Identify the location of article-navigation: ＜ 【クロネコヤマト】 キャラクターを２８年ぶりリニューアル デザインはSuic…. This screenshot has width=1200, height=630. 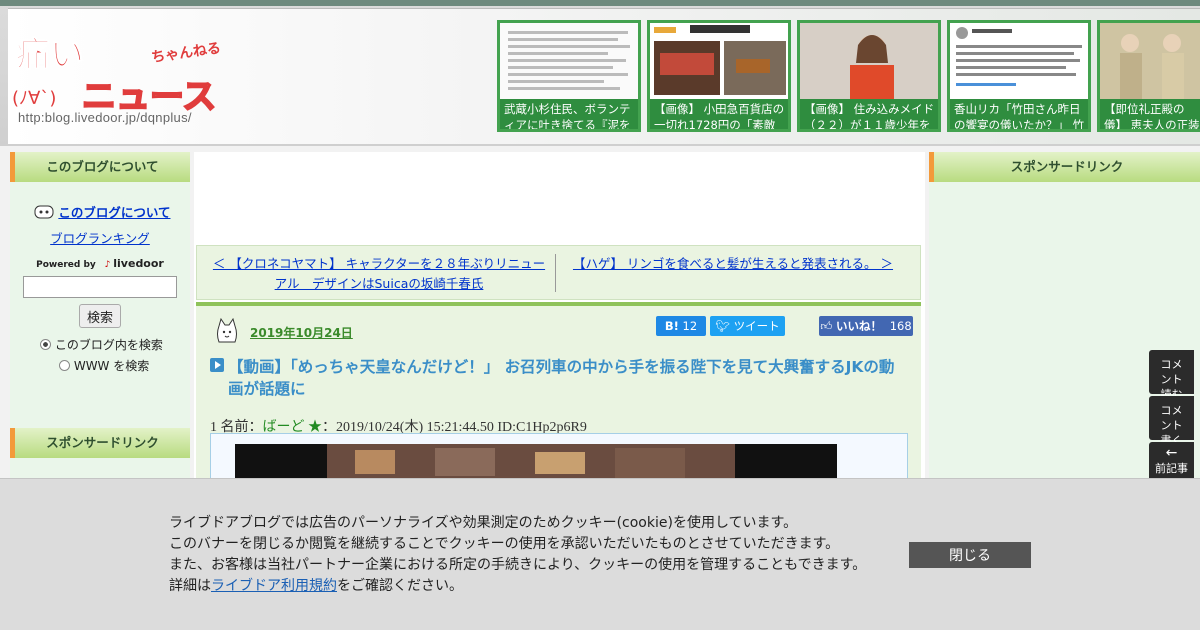
(558, 272).